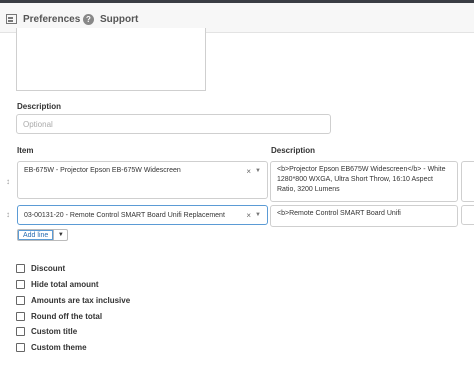 This screenshot has width=474, height=367. I want to click on option-amounts-tax-inclusive: Amounts are tax inclusive, so click(73, 300).